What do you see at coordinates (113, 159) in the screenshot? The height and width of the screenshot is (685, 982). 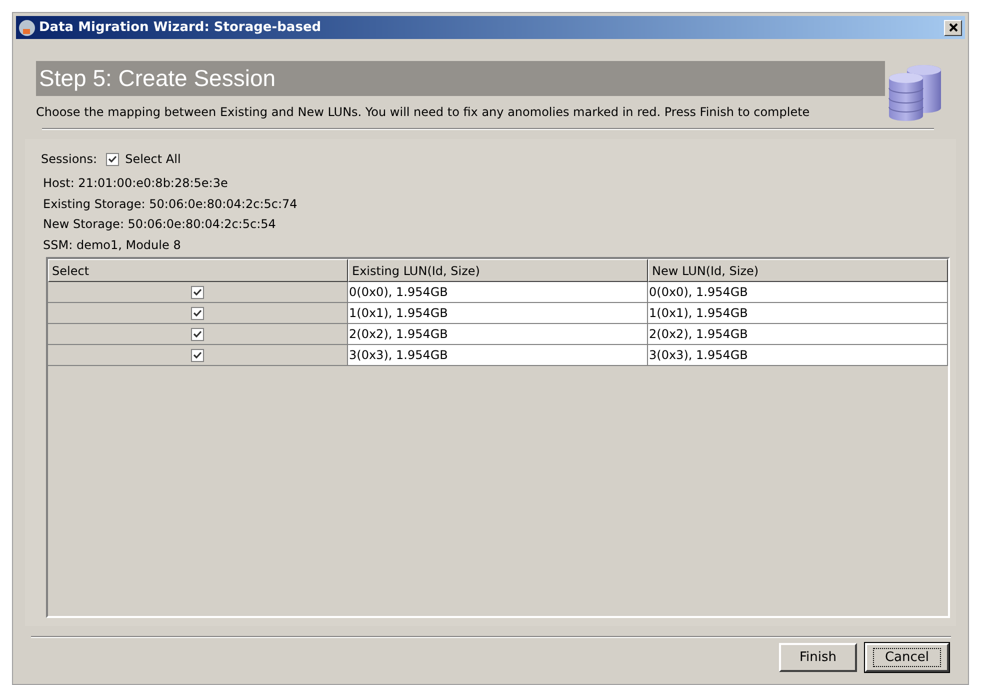 I see `select-all-checkbox` at bounding box center [113, 159].